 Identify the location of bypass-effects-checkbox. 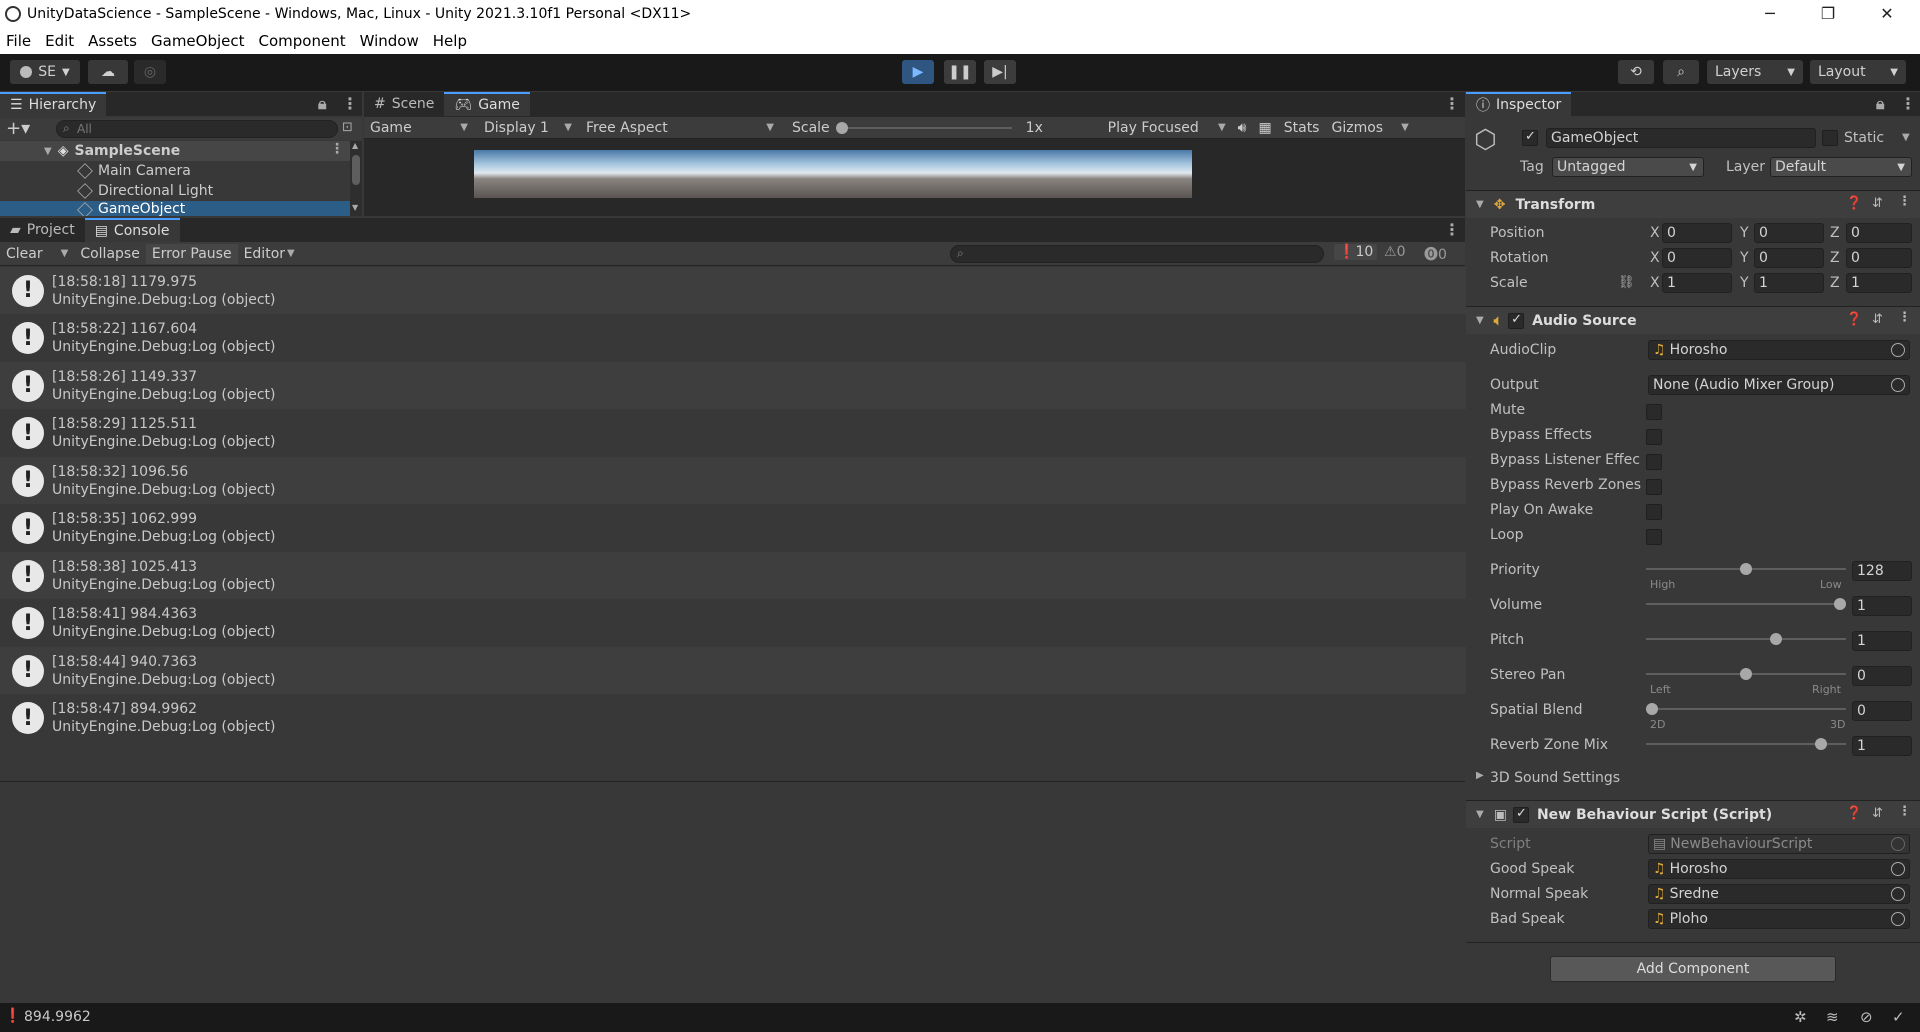
(1654, 437).